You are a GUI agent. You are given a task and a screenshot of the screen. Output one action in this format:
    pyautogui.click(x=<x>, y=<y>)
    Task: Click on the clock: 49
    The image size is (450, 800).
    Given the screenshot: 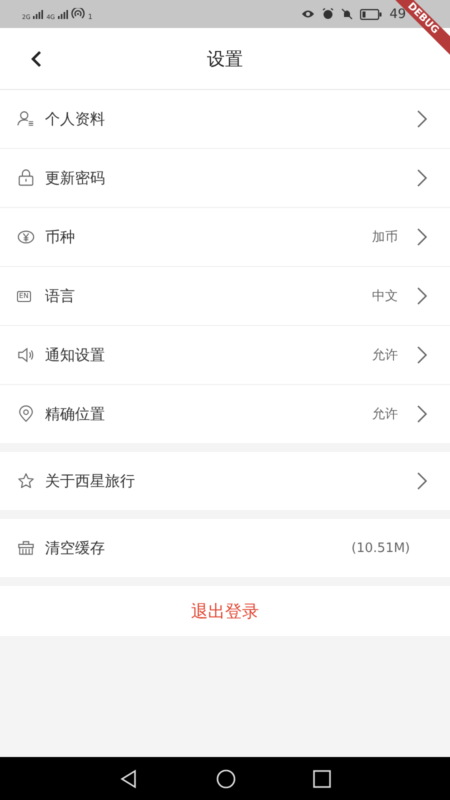 What is the action you would take?
    pyautogui.click(x=397, y=14)
    